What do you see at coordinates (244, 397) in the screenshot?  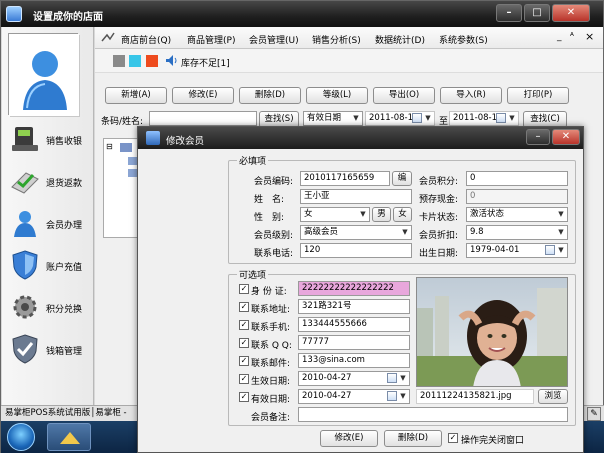 I see `expiry-checkbox: ✓` at bounding box center [244, 397].